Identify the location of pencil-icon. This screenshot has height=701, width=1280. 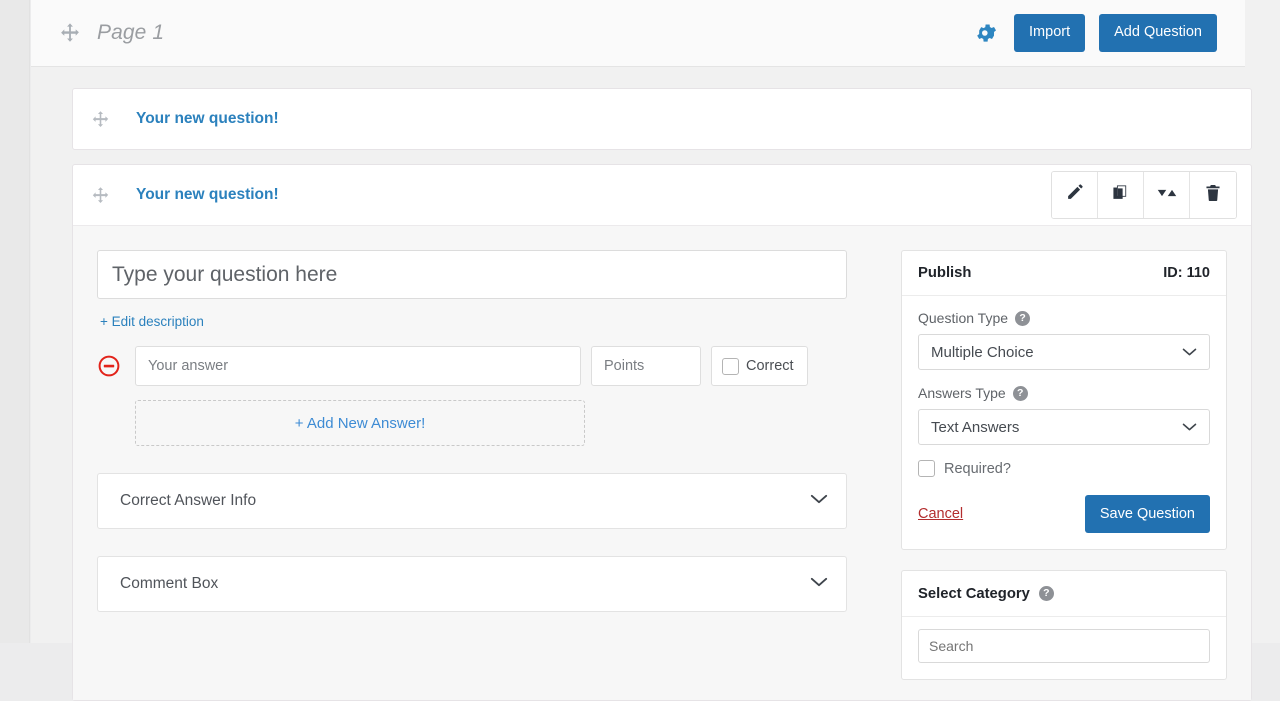
(1074, 195).